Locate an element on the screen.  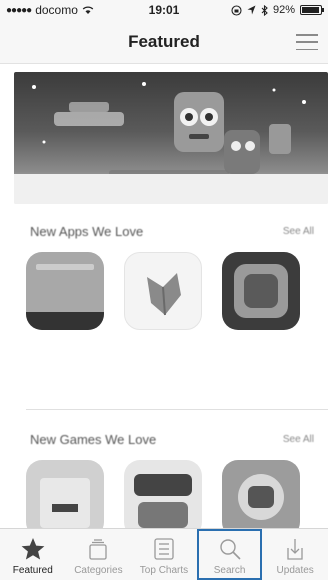
battery-fill is located at coordinates (310, 10).